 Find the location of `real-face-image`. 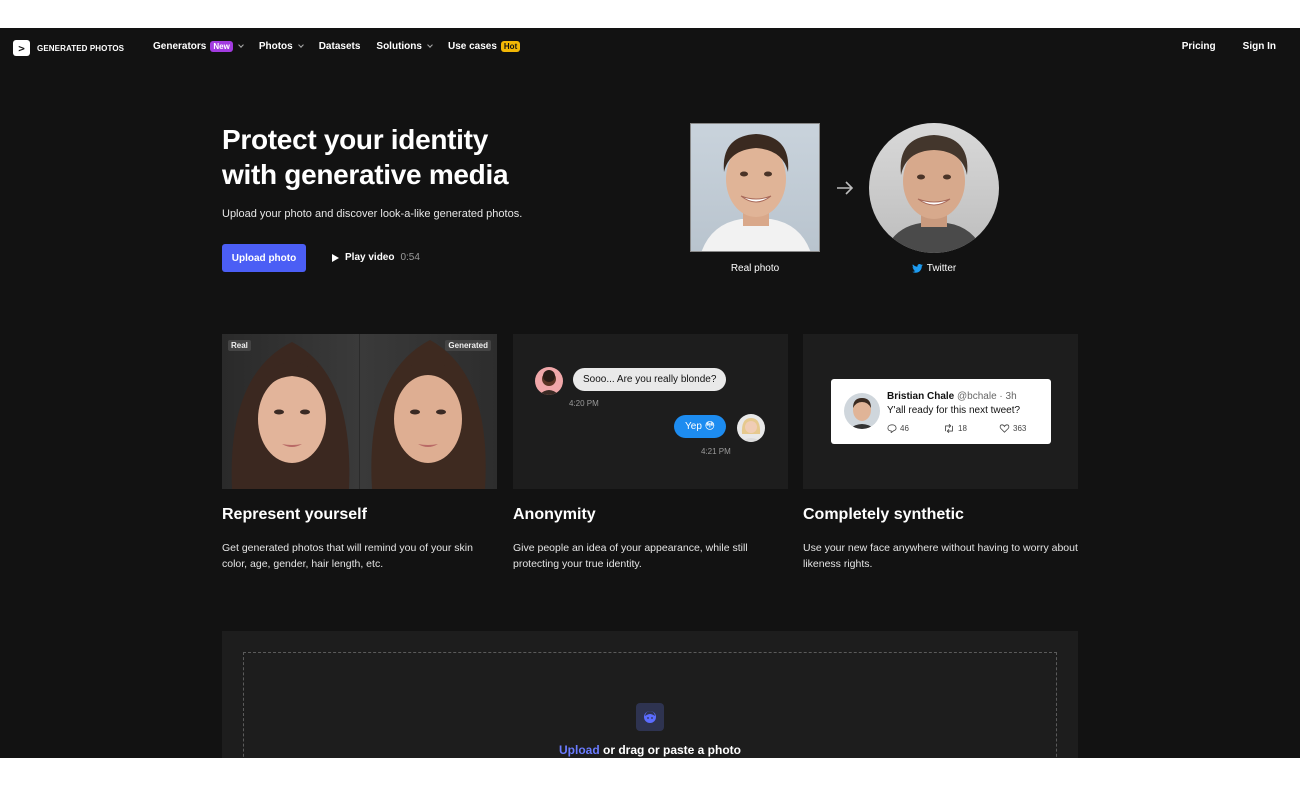

real-face-image is located at coordinates (290, 411).